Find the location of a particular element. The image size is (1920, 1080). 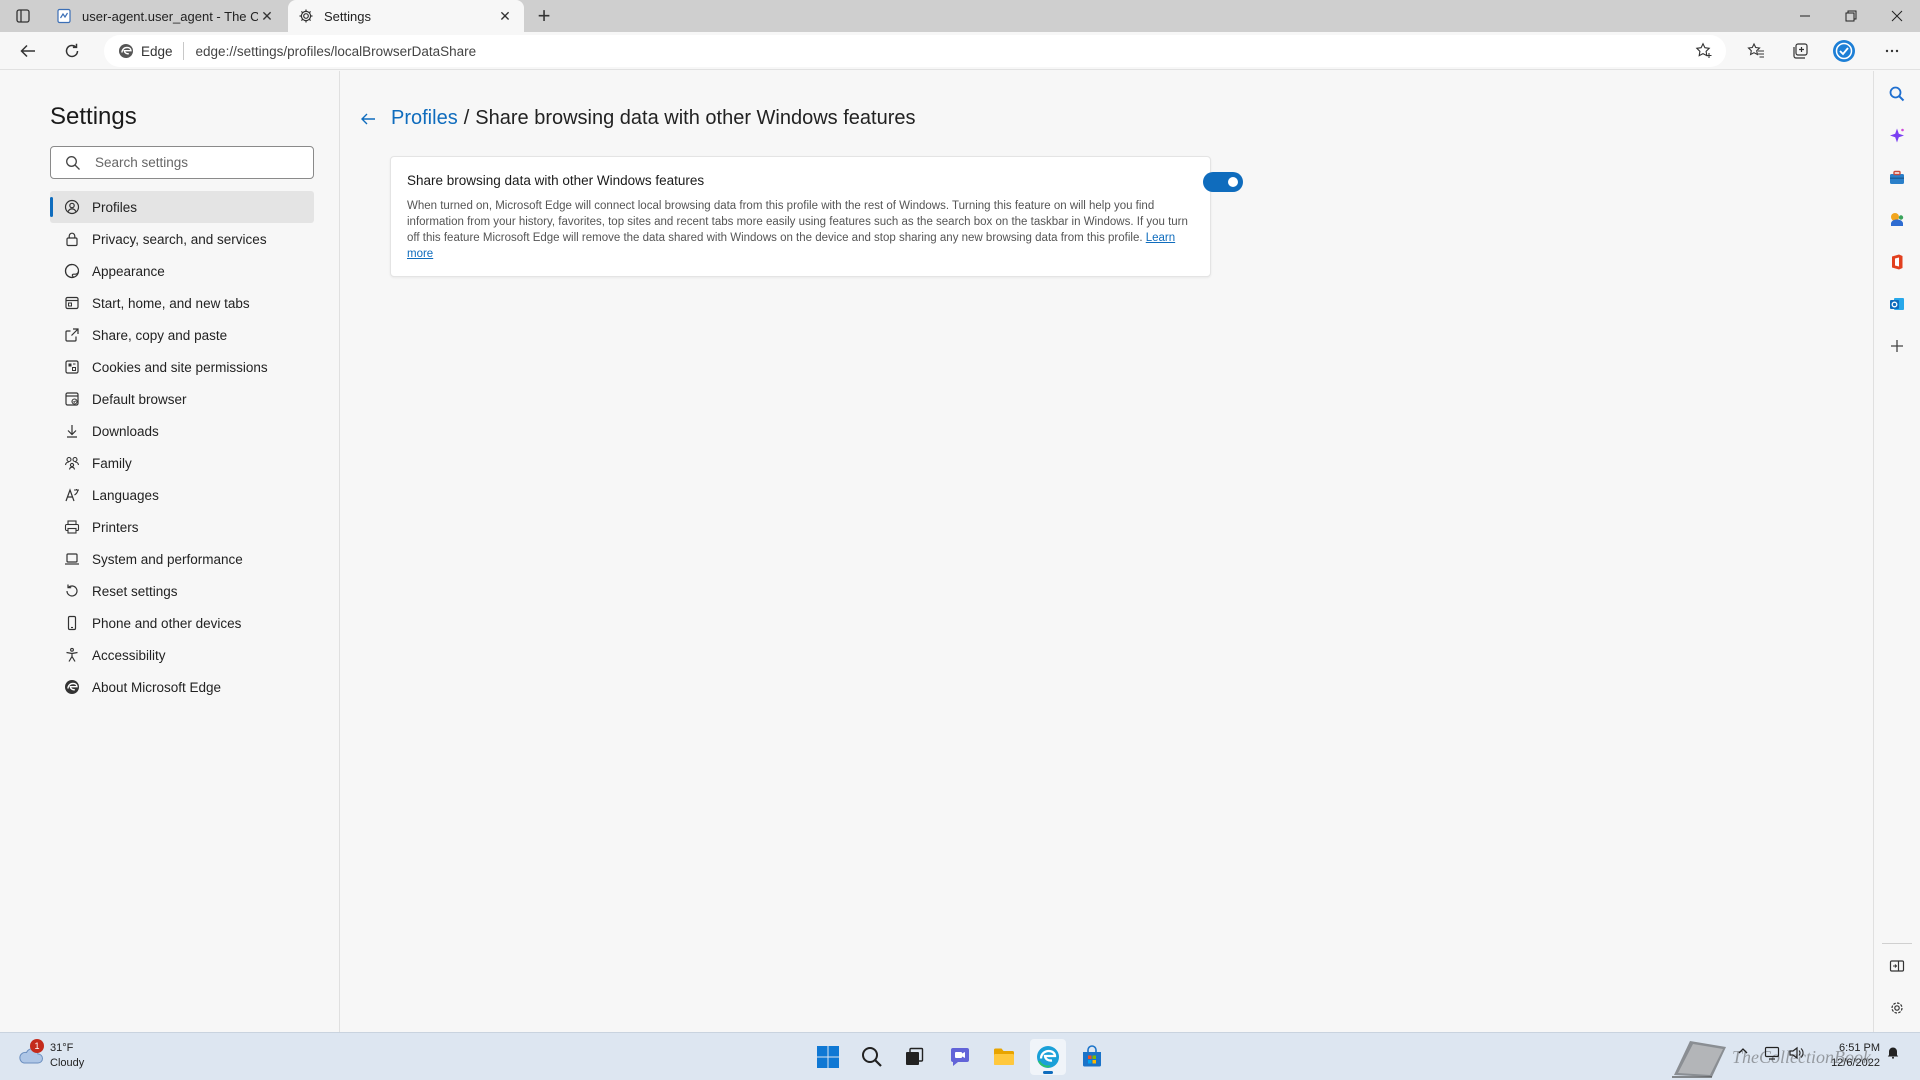

network-monitor-icon is located at coordinates (1772, 1053).